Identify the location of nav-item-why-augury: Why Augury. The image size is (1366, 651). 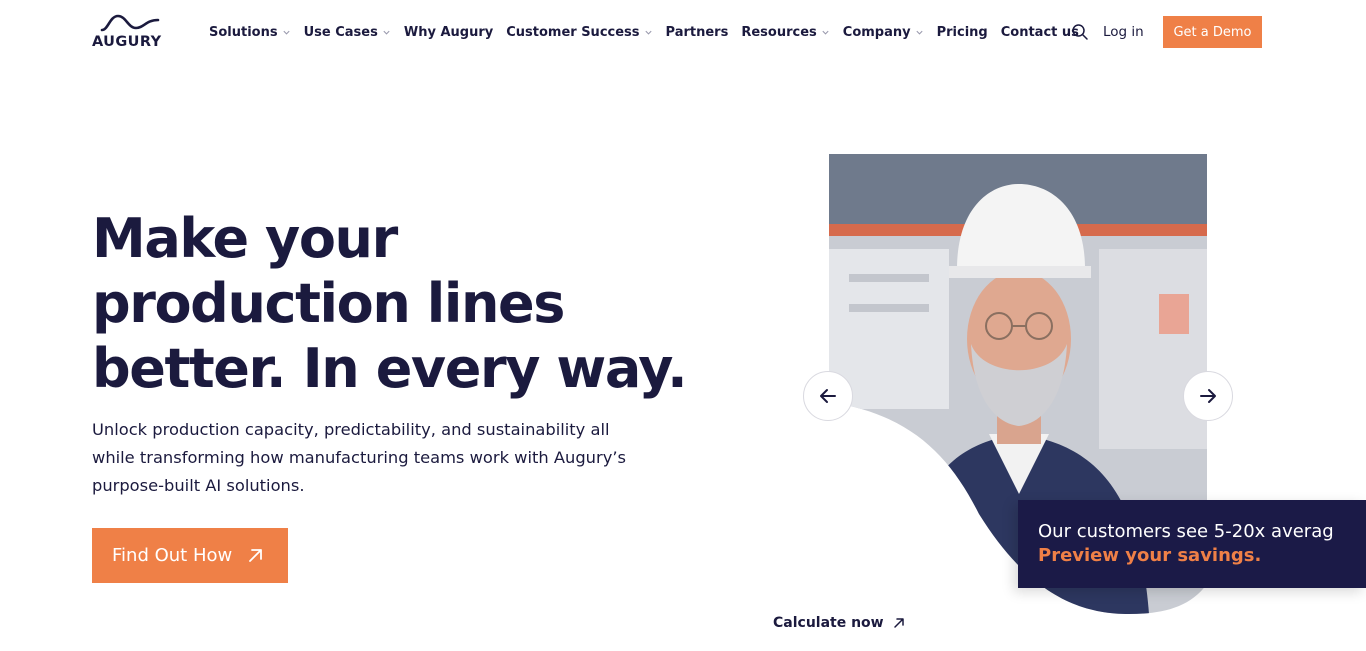
(448, 32).